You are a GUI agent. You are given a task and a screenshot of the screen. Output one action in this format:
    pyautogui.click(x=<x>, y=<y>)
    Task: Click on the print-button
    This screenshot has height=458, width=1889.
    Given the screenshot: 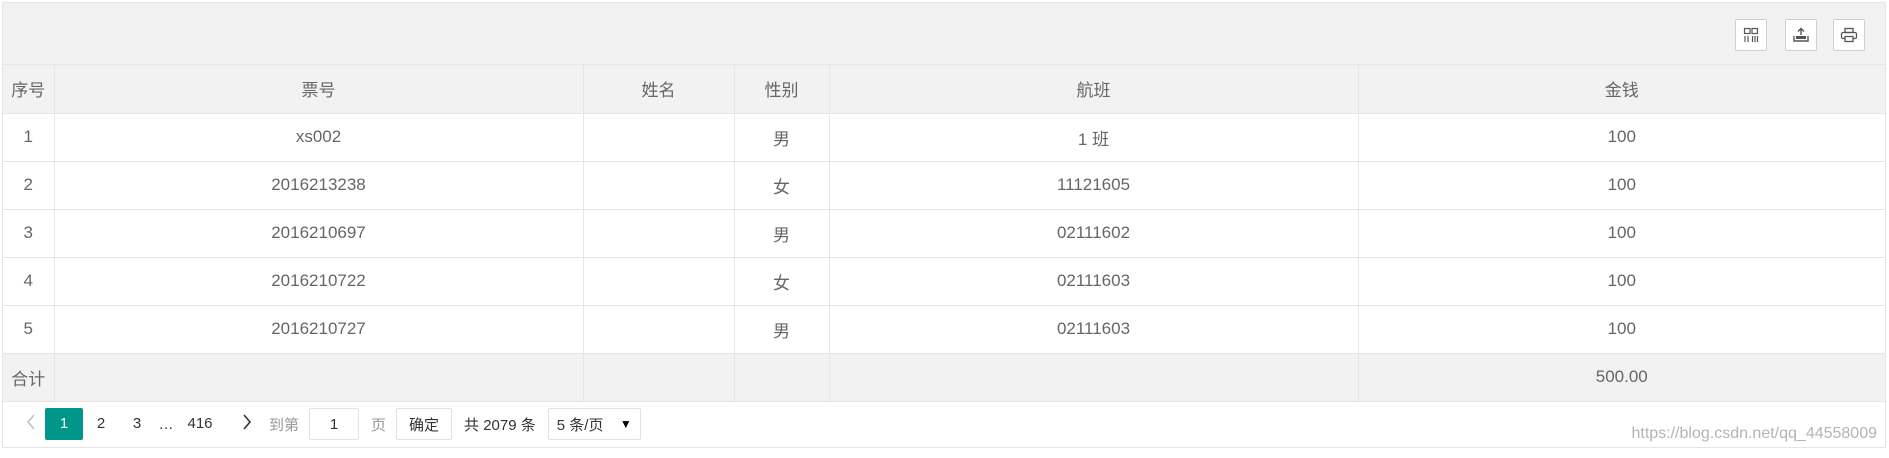 What is the action you would take?
    pyautogui.click(x=1849, y=35)
    